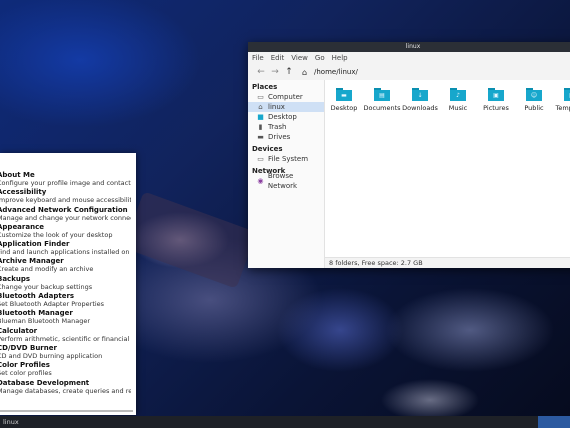 Image resolution: width=570 pixels, height=428 pixels. I want to click on folder-label: Templates, so click(562, 108).